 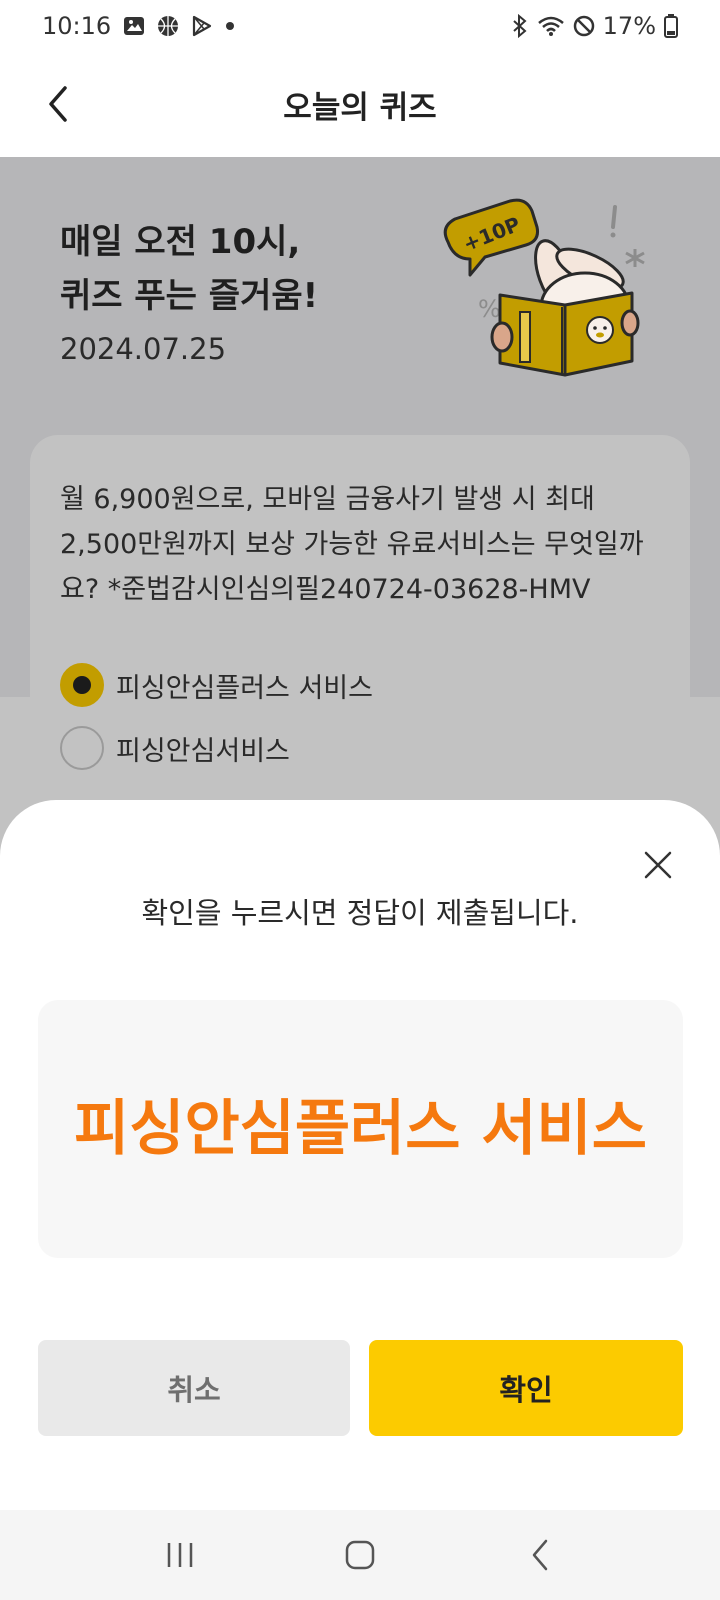 I want to click on dot-icon, so click(x=230, y=26).